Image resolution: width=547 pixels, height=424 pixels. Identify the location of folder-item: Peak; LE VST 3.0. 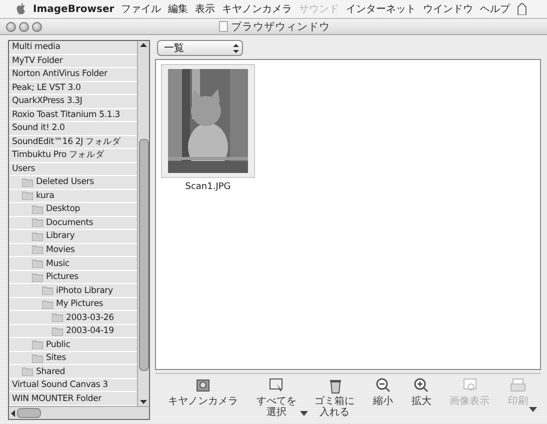
(73, 89).